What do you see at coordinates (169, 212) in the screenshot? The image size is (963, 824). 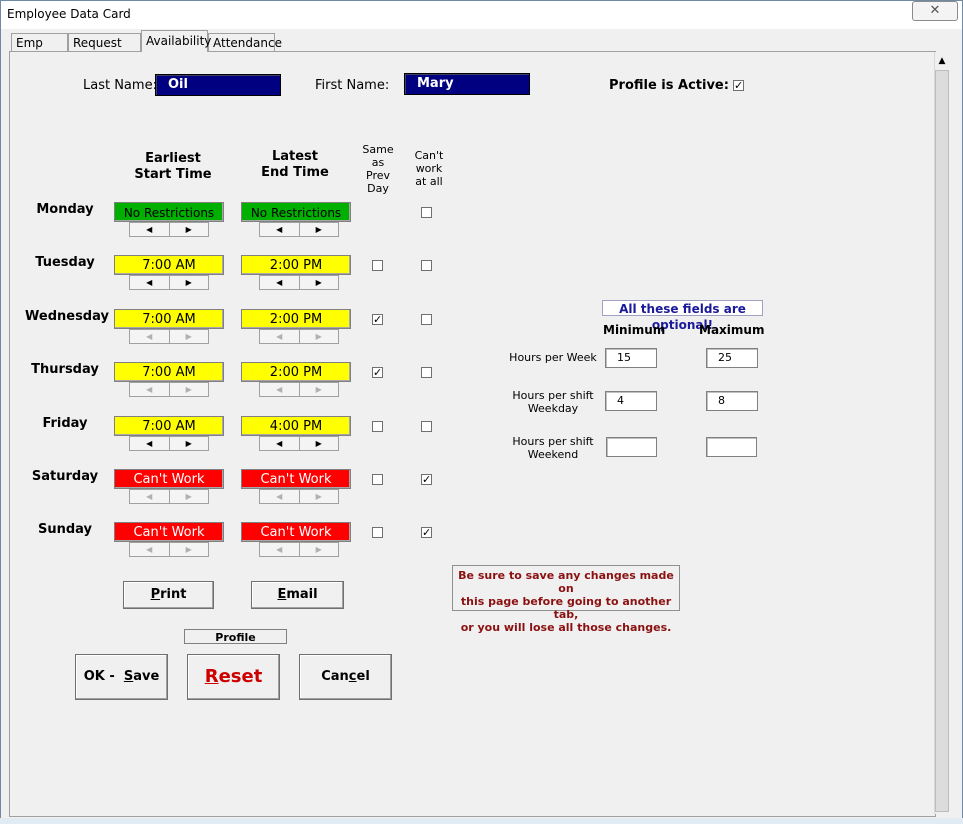 I see `start-time-monday: No Restrictions` at bounding box center [169, 212].